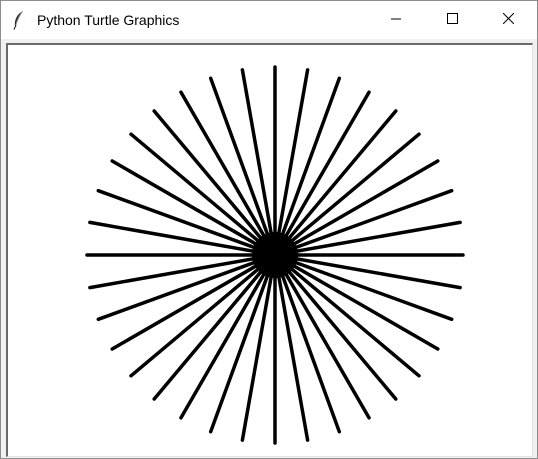 The image size is (538, 459). Describe the element at coordinates (275, 255) in the screenshot. I see `starburst-center` at that location.